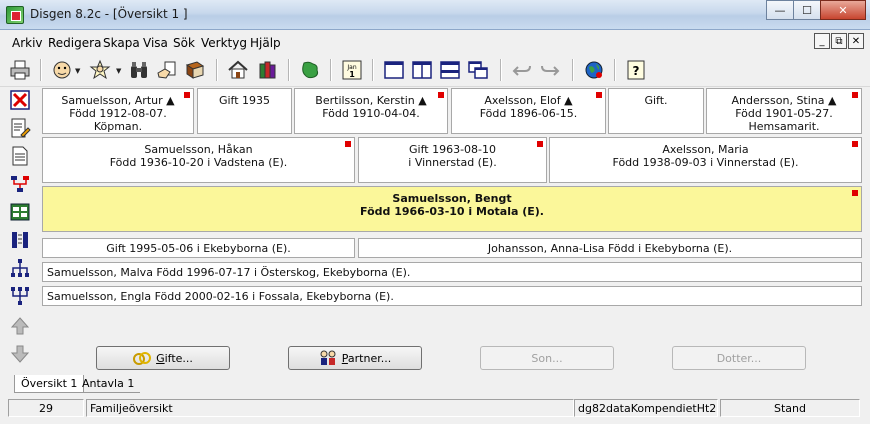 The image size is (870, 424). Describe the element at coordinates (20, 100) in the screenshot. I see `delete-icon` at that location.